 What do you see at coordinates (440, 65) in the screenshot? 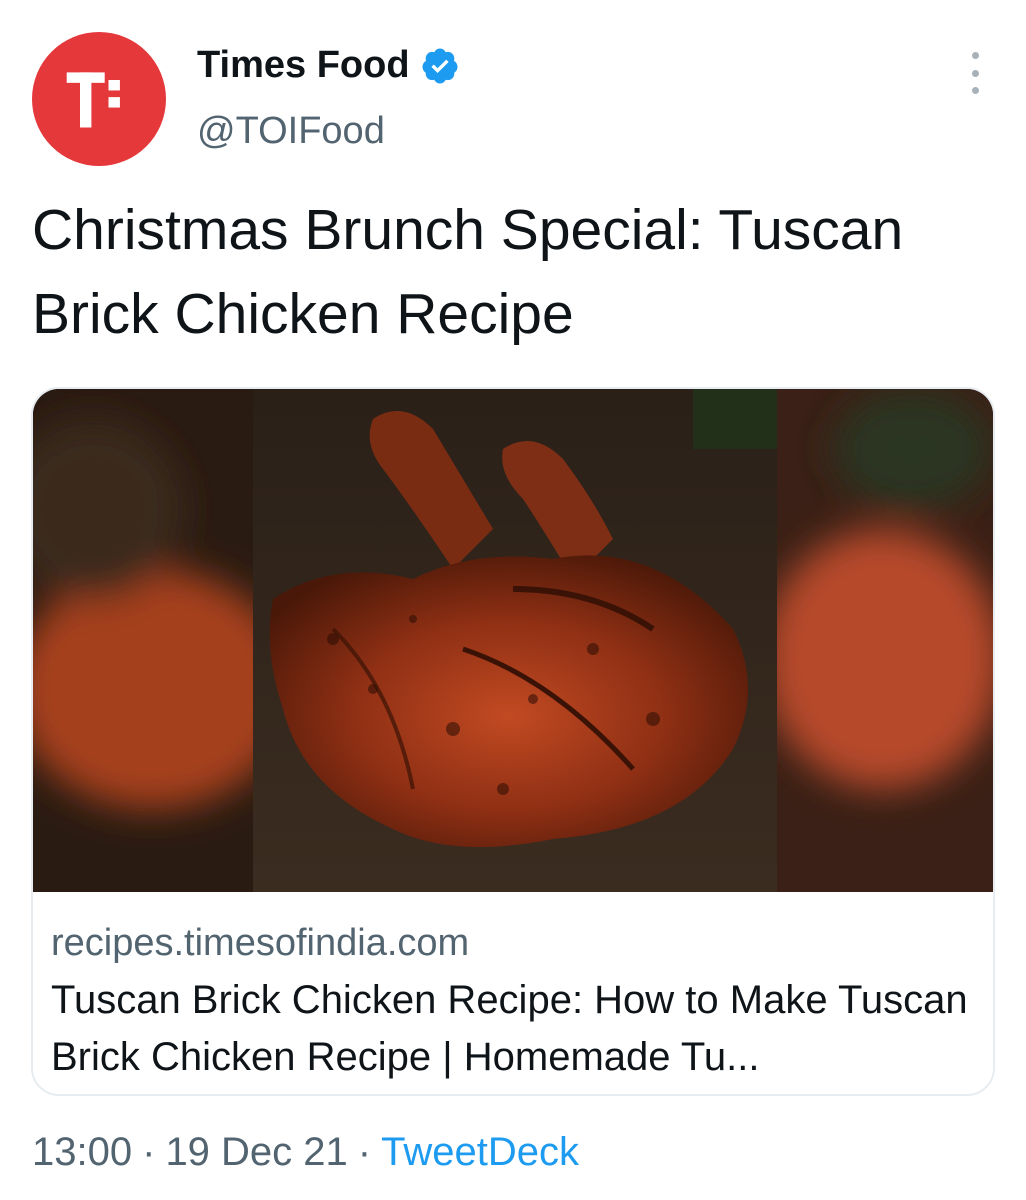
I see `verified-badge-icon` at bounding box center [440, 65].